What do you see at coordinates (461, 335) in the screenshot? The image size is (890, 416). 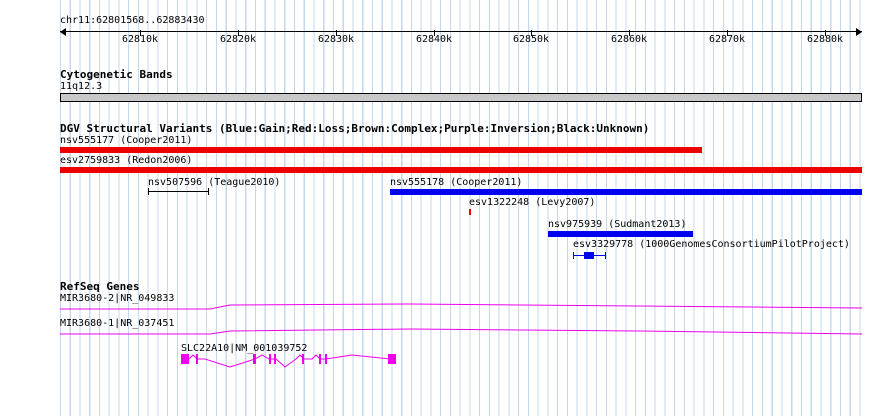 I see `gene-models` at bounding box center [461, 335].